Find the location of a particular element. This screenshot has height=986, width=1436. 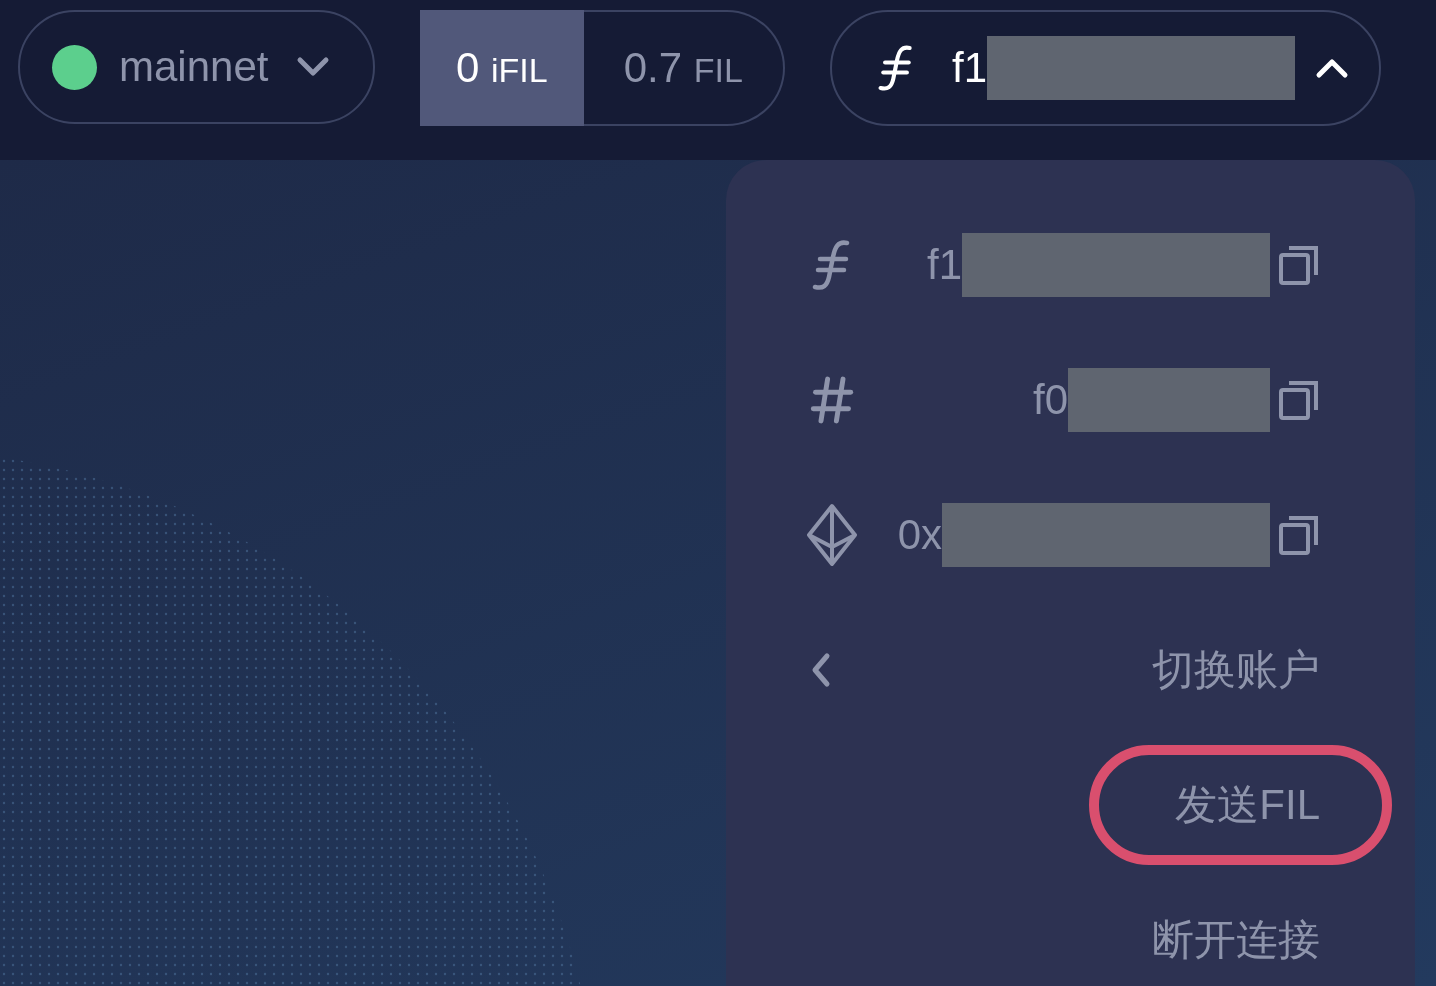

chevron-up-icon is located at coordinates (1332, 68).